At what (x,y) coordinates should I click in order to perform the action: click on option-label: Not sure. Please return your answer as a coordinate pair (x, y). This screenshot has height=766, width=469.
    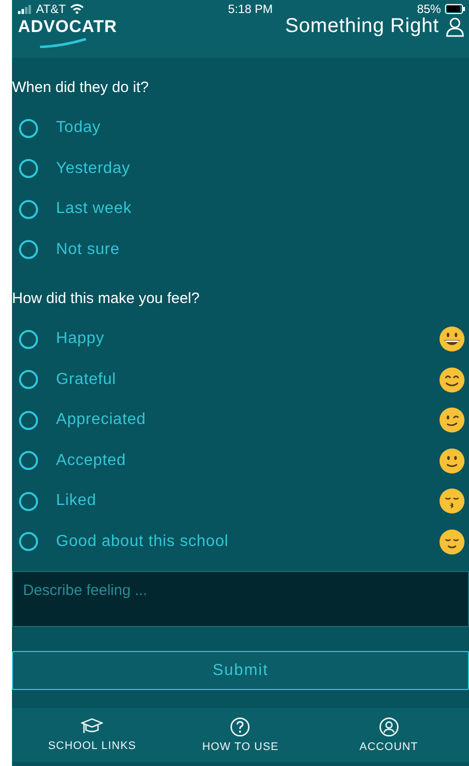
    Looking at the image, I should click on (260, 249).